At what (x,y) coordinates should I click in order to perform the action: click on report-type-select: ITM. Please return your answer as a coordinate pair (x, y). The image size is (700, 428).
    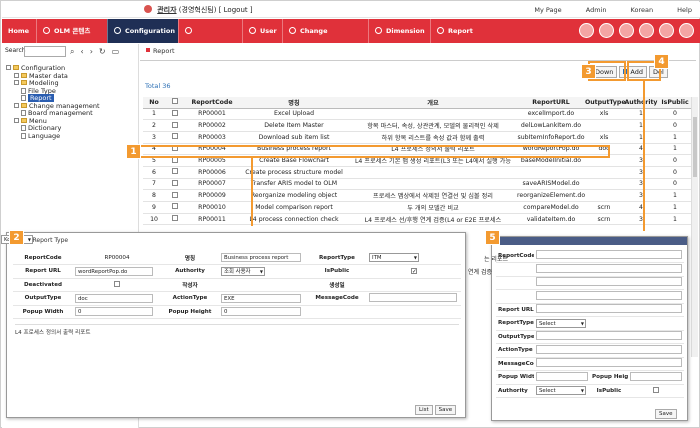
    Looking at the image, I should click on (394, 257).